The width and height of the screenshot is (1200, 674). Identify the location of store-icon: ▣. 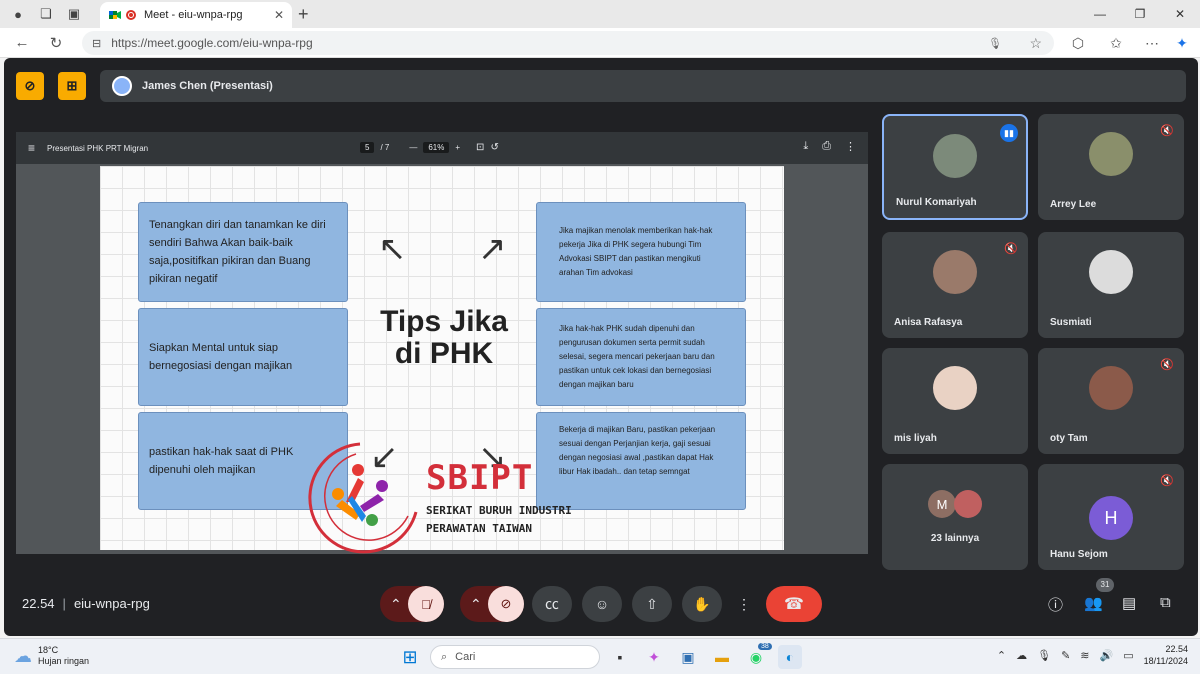
(688, 657).